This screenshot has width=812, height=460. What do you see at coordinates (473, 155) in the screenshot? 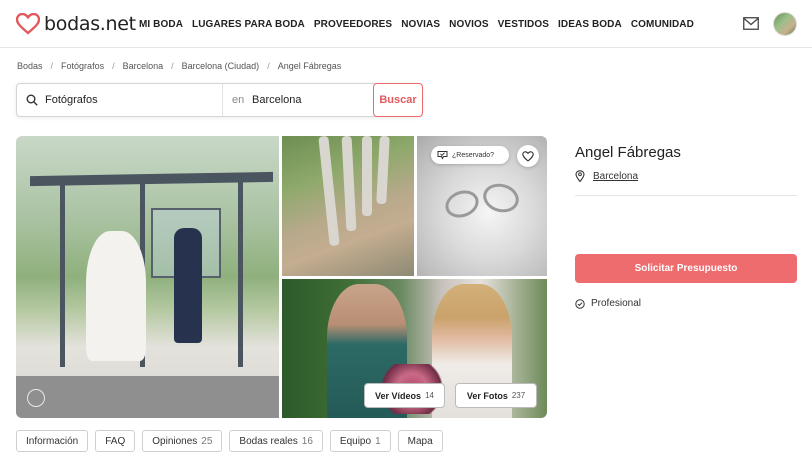
I see `reserved-label: ¿Reservado?` at bounding box center [473, 155].